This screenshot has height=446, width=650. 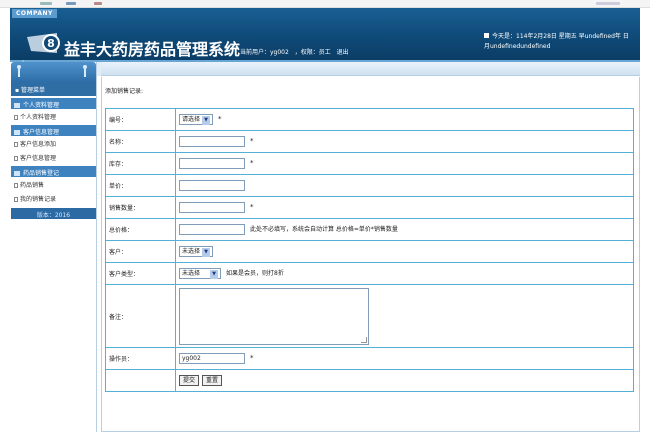 I want to click on form-row-customer: 客户： 未选择 ▼, so click(x=369, y=251).